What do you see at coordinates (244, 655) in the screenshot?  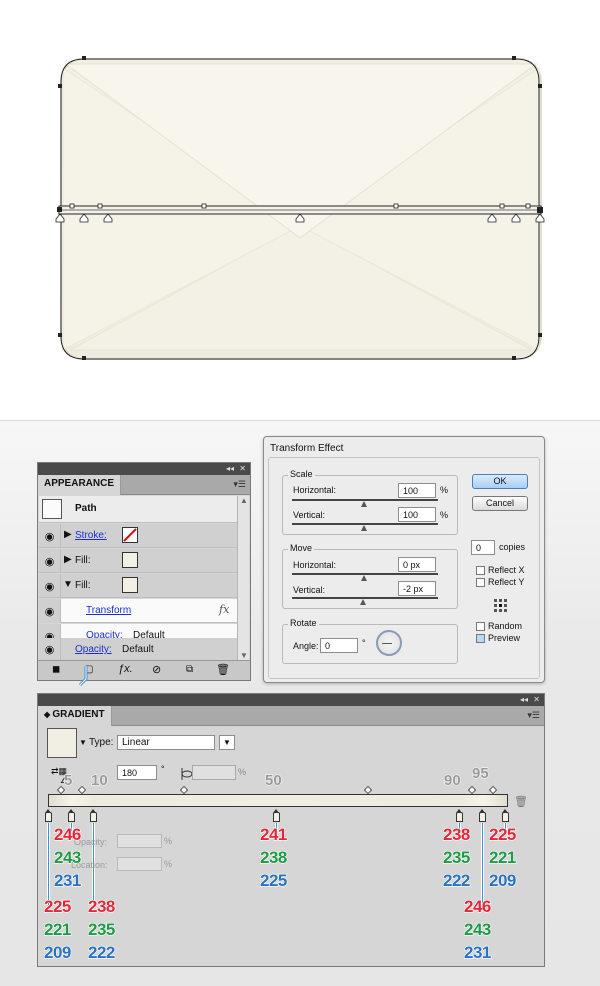 I see `scroll-down-icon: ▼` at bounding box center [244, 655].